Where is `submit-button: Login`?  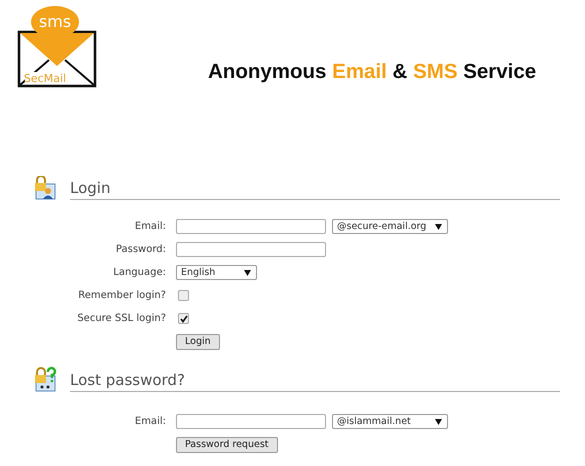 submit-button: Login is located at coordinates (198, 342).